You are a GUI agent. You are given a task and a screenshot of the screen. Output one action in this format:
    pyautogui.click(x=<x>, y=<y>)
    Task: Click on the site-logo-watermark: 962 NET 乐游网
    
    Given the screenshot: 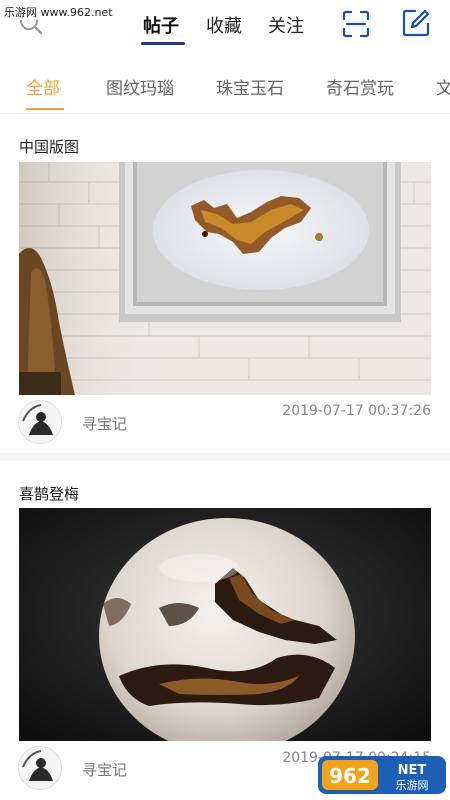 What is the action you would take?
    pyautogui.click(x=382, y=775)
    